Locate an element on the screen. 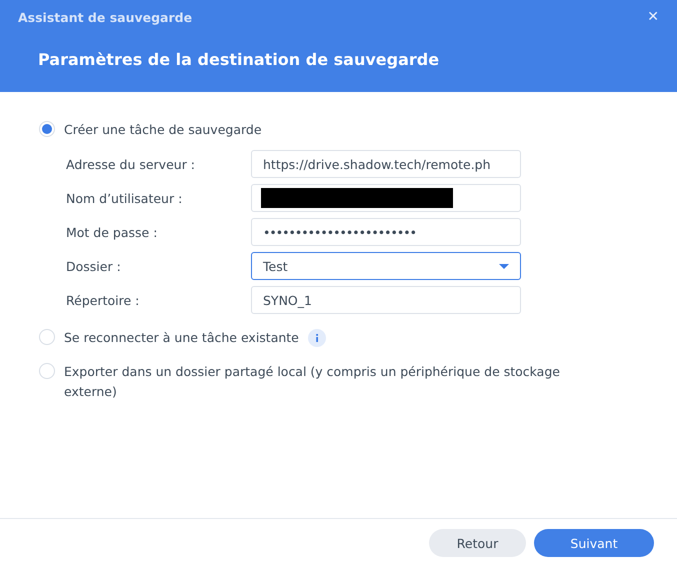 Image resolution: width=677 pixels, height=573 pixels. field-label: Nom d’utilisateur : is located at coordinates (125, 198).